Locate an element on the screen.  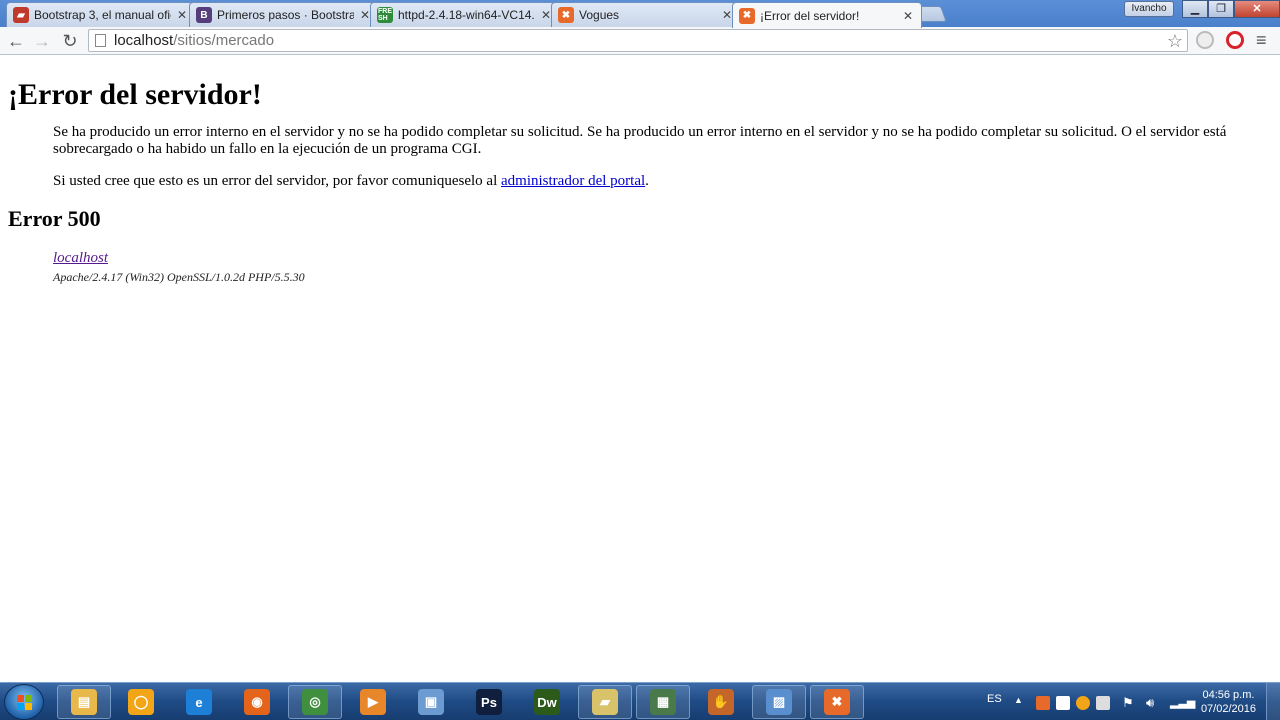
page-icon is located at coordinates (100, 40).